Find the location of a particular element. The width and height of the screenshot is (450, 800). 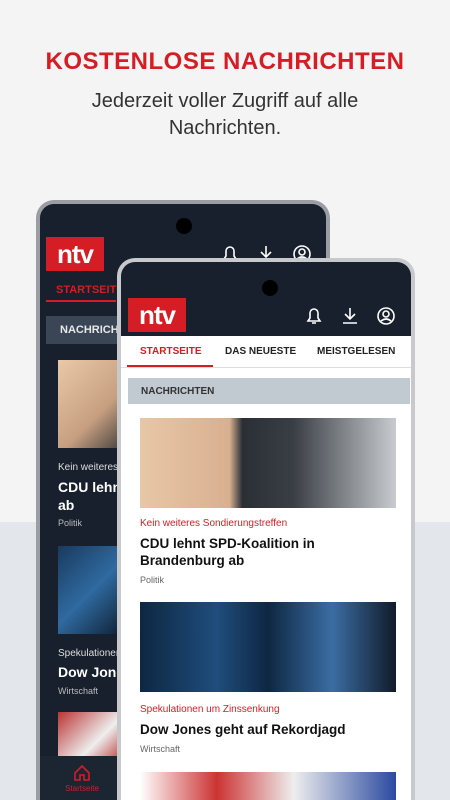

article-title: Dow Jones geht auf Rekordjagd is located at coordinates (270, 729).